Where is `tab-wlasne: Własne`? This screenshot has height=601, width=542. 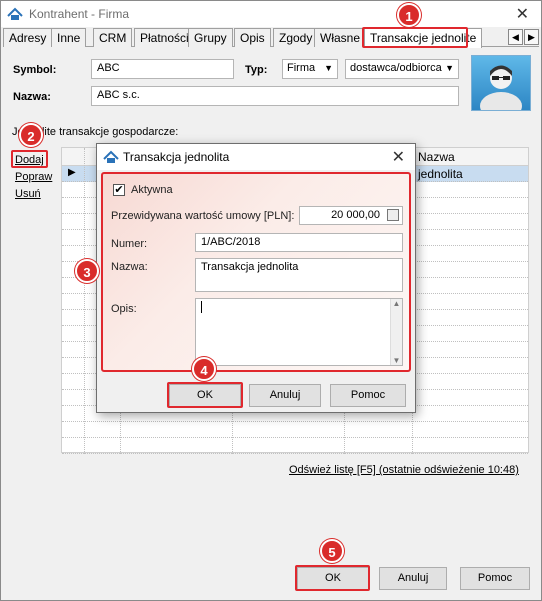
tab-wlasne: Własne is located at coordinates (340, 37).